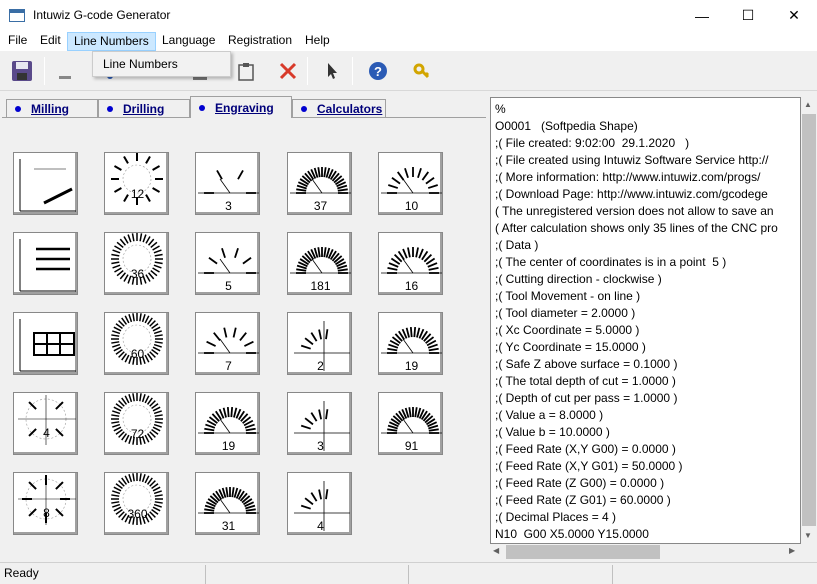  I want to click on shape-count-label: 10, so click(411, 206).